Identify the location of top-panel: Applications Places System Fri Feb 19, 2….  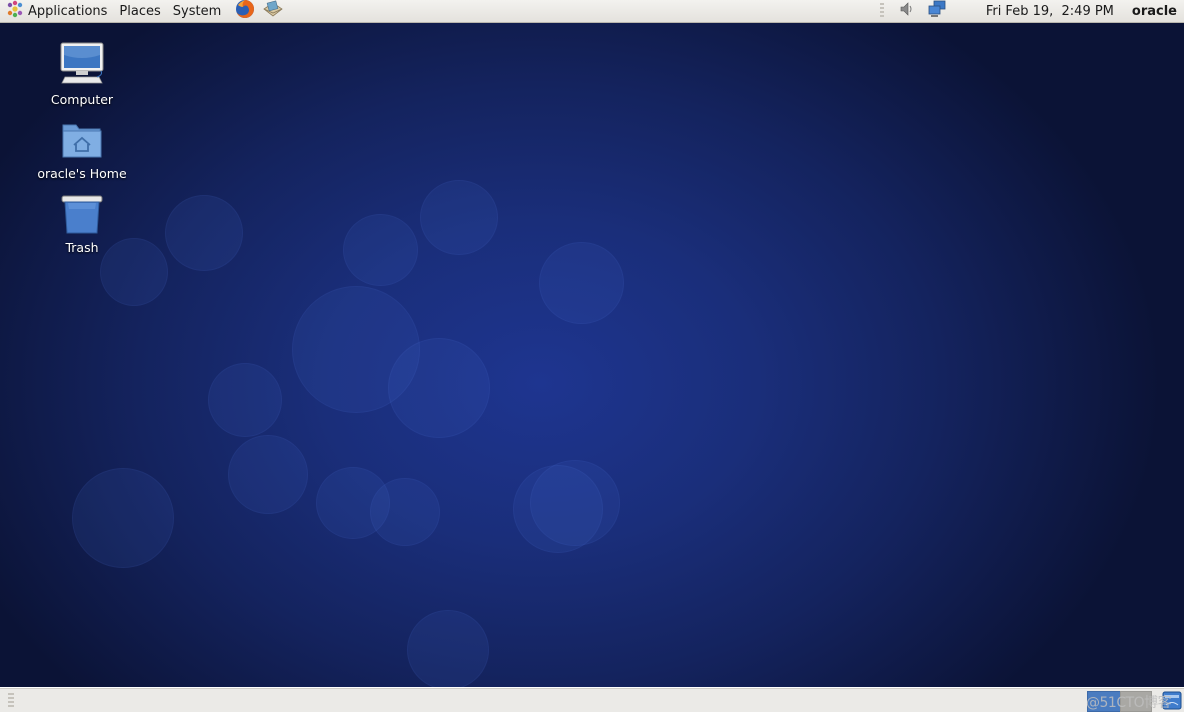
(592, 11).